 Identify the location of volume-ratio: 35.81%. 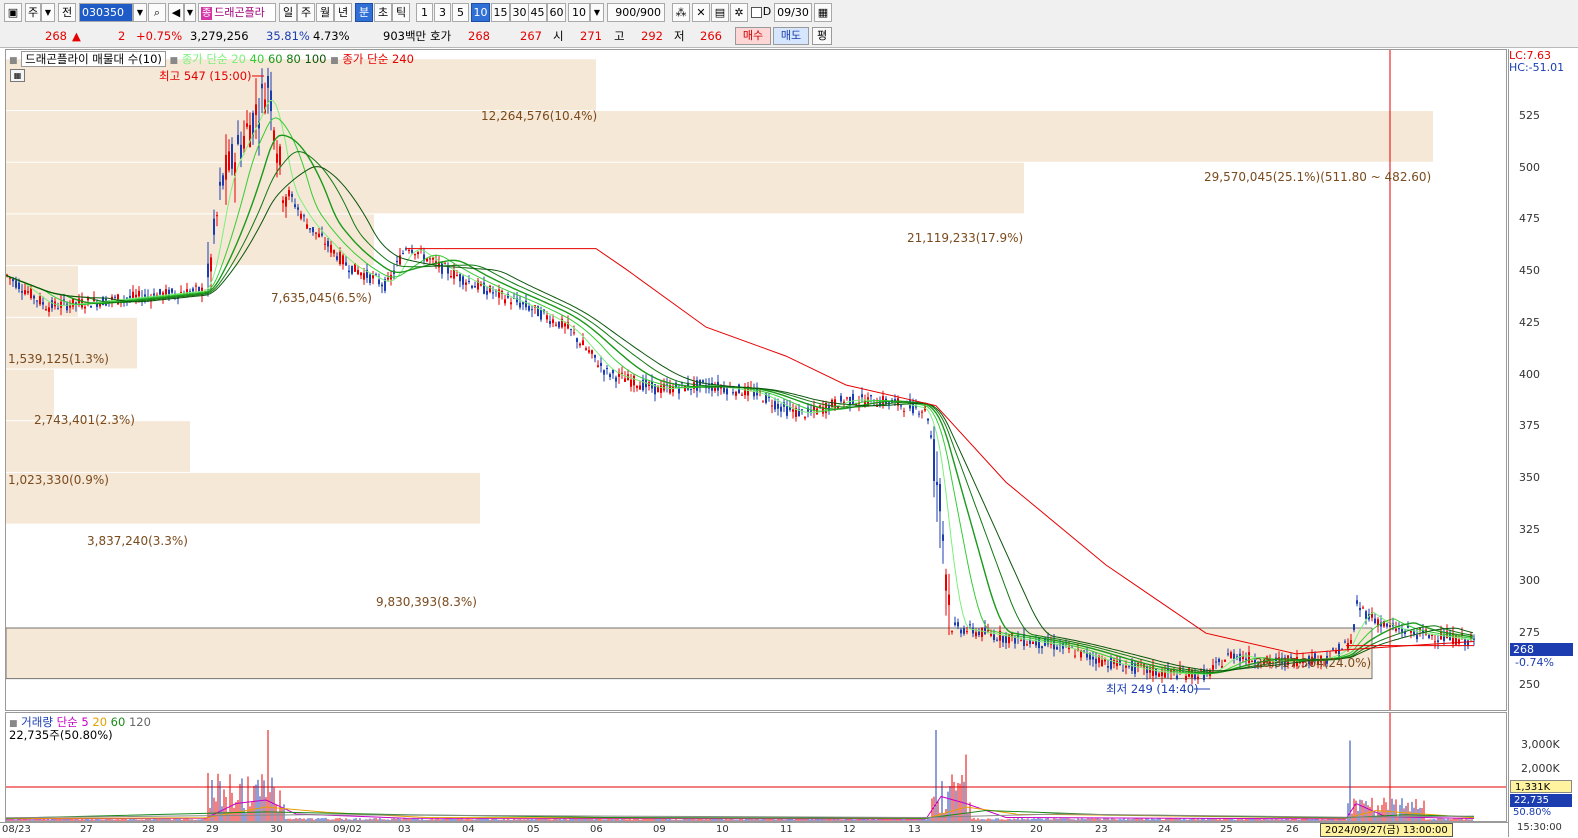
(288, 36).